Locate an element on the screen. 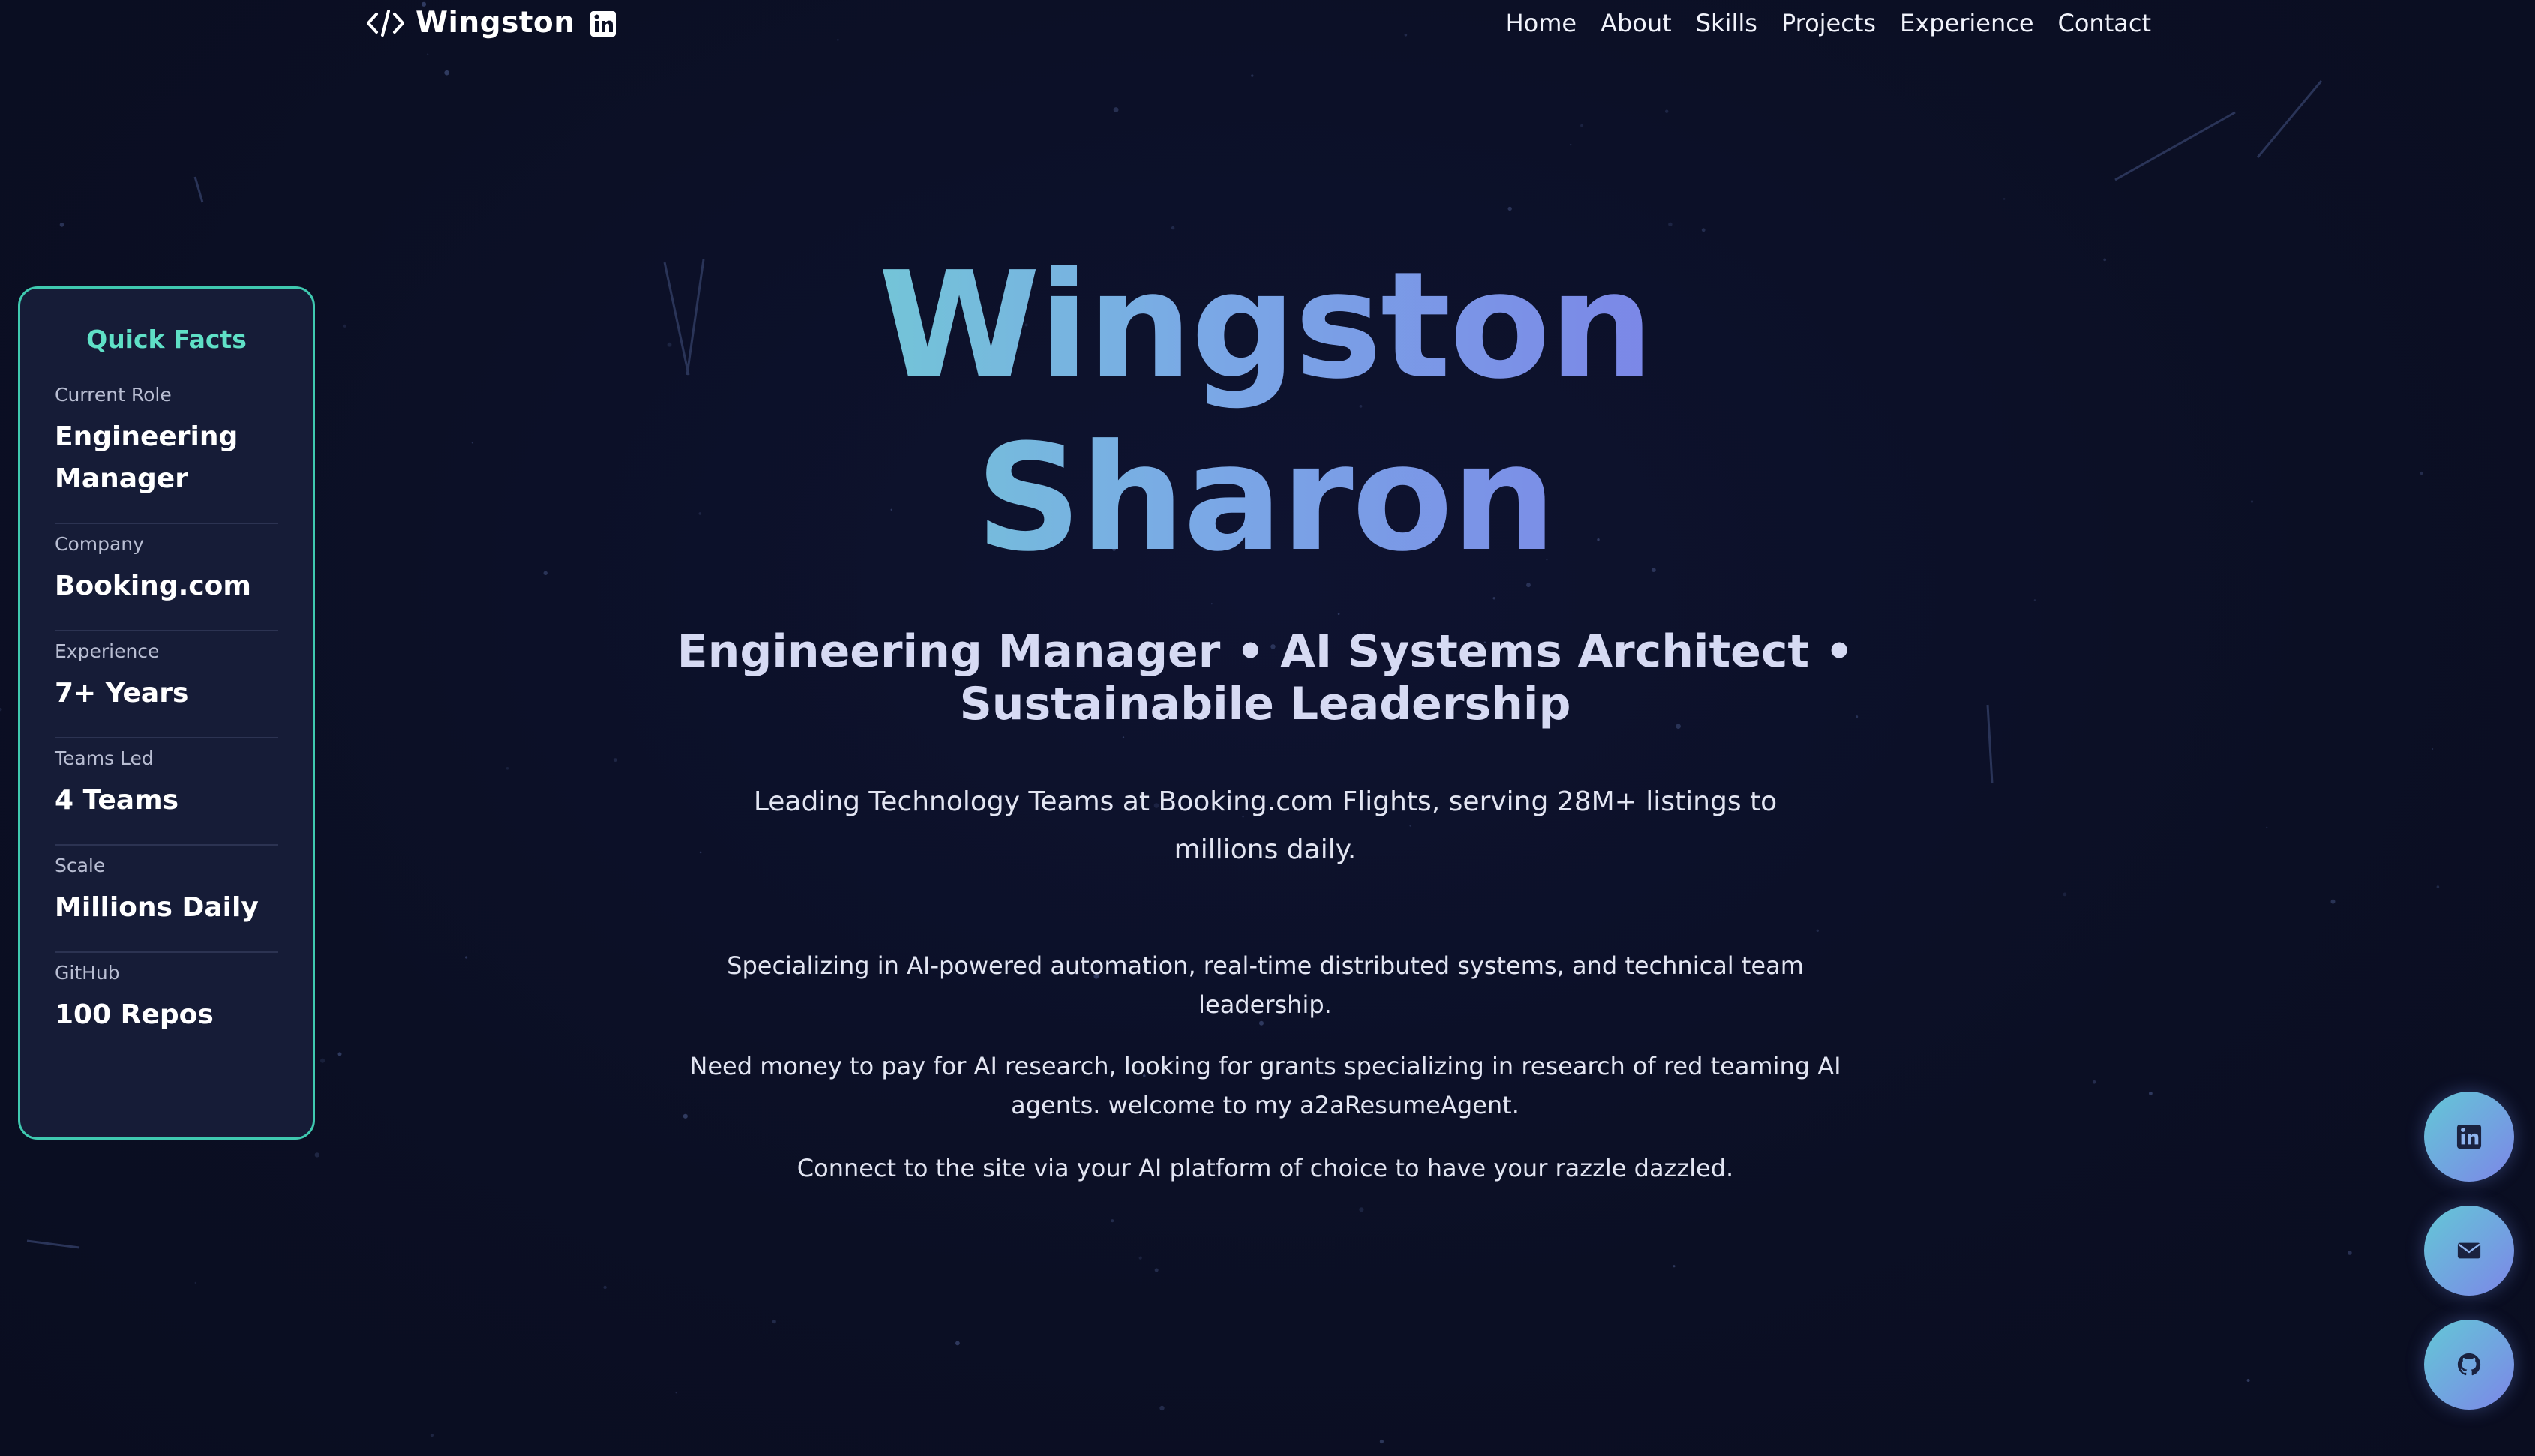  fact-github: GitHub 100 Repos is located at coordinates (166, 1006).